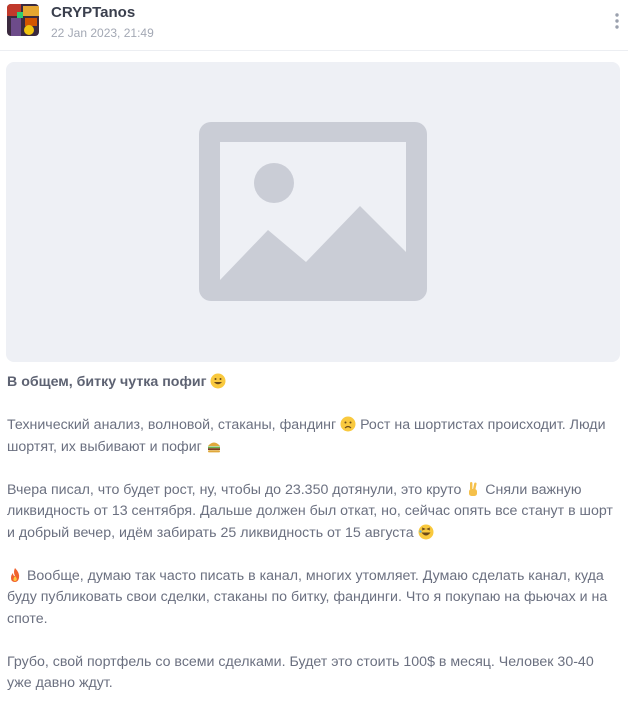 This screenshot has height=716, width=628. What do you see at coordinates (213, 447) in the screenshot?
I see `burger-icon` at bounding box center [213, 447].